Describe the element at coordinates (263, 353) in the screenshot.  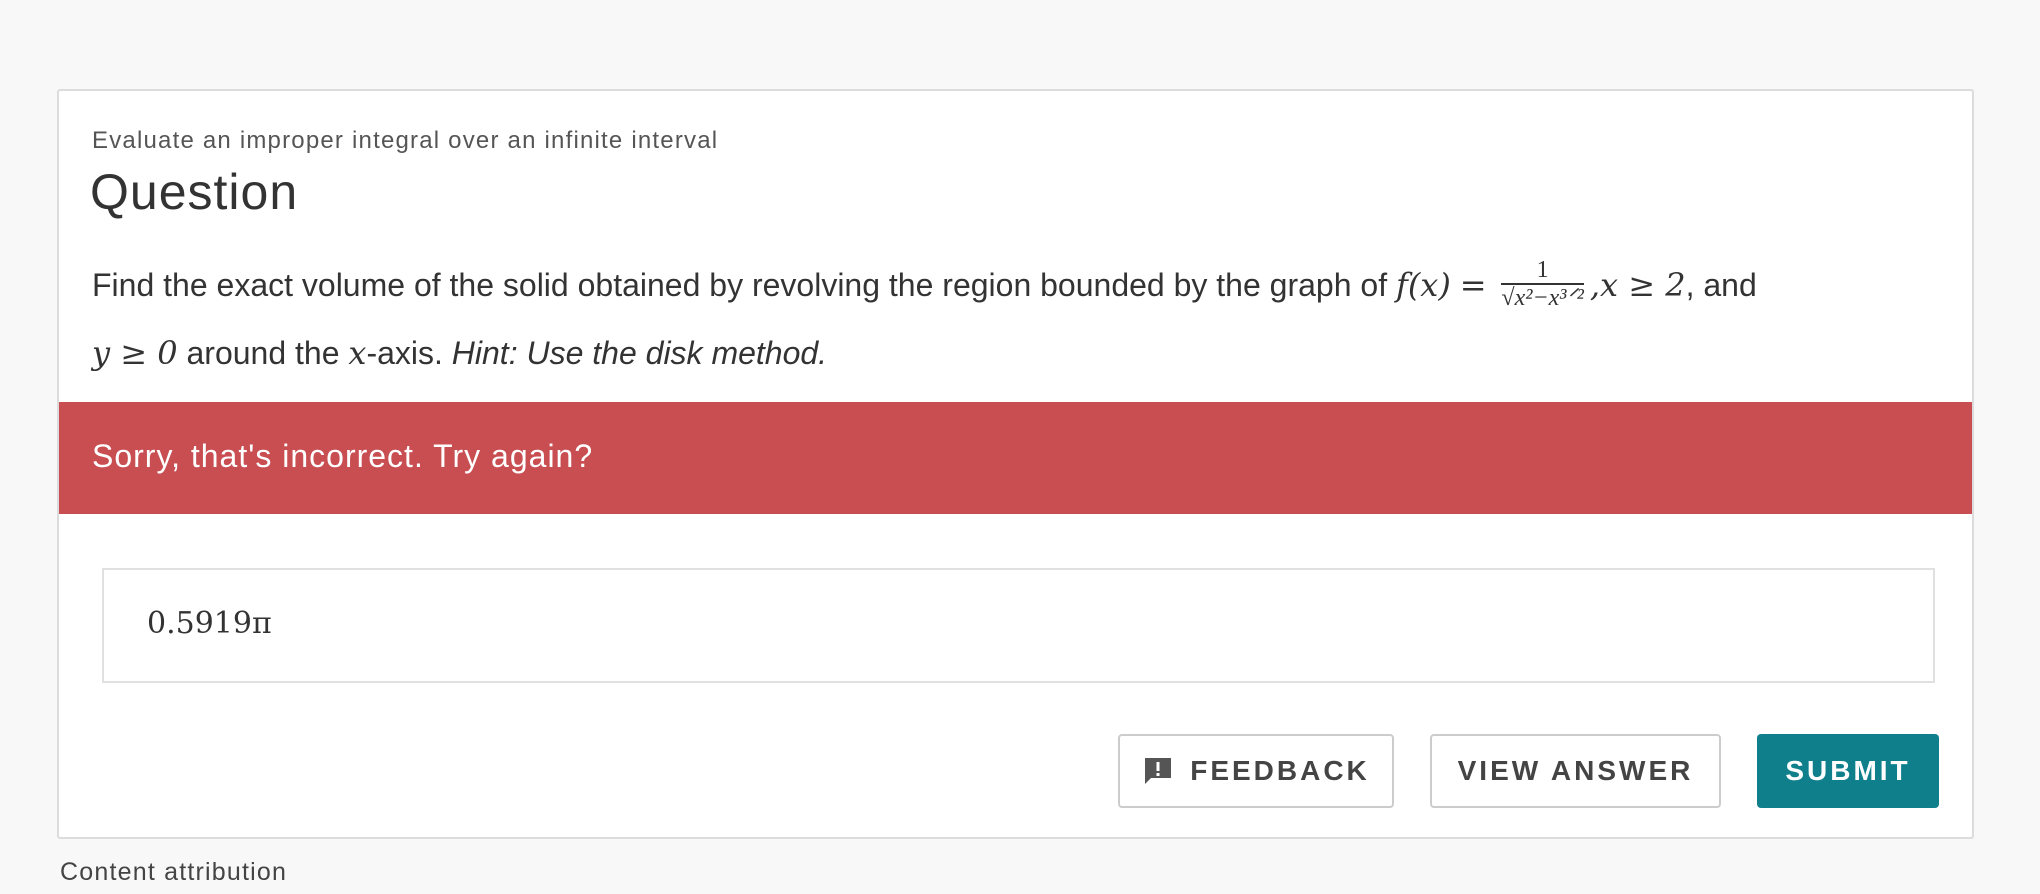
I see `prompt-text-3: around the` at that location.